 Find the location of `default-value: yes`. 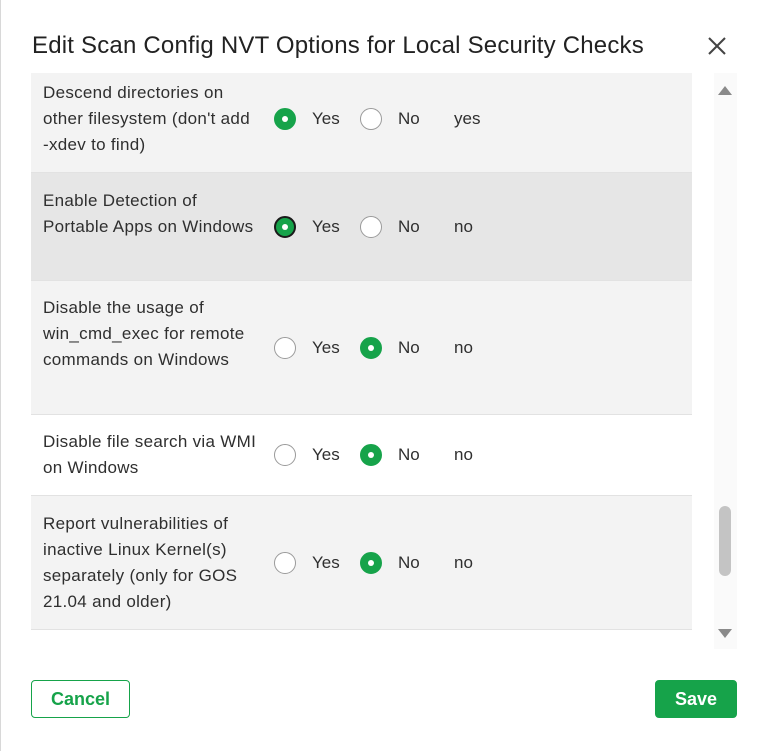

default-value: yes is located at coordinates (467, 118).